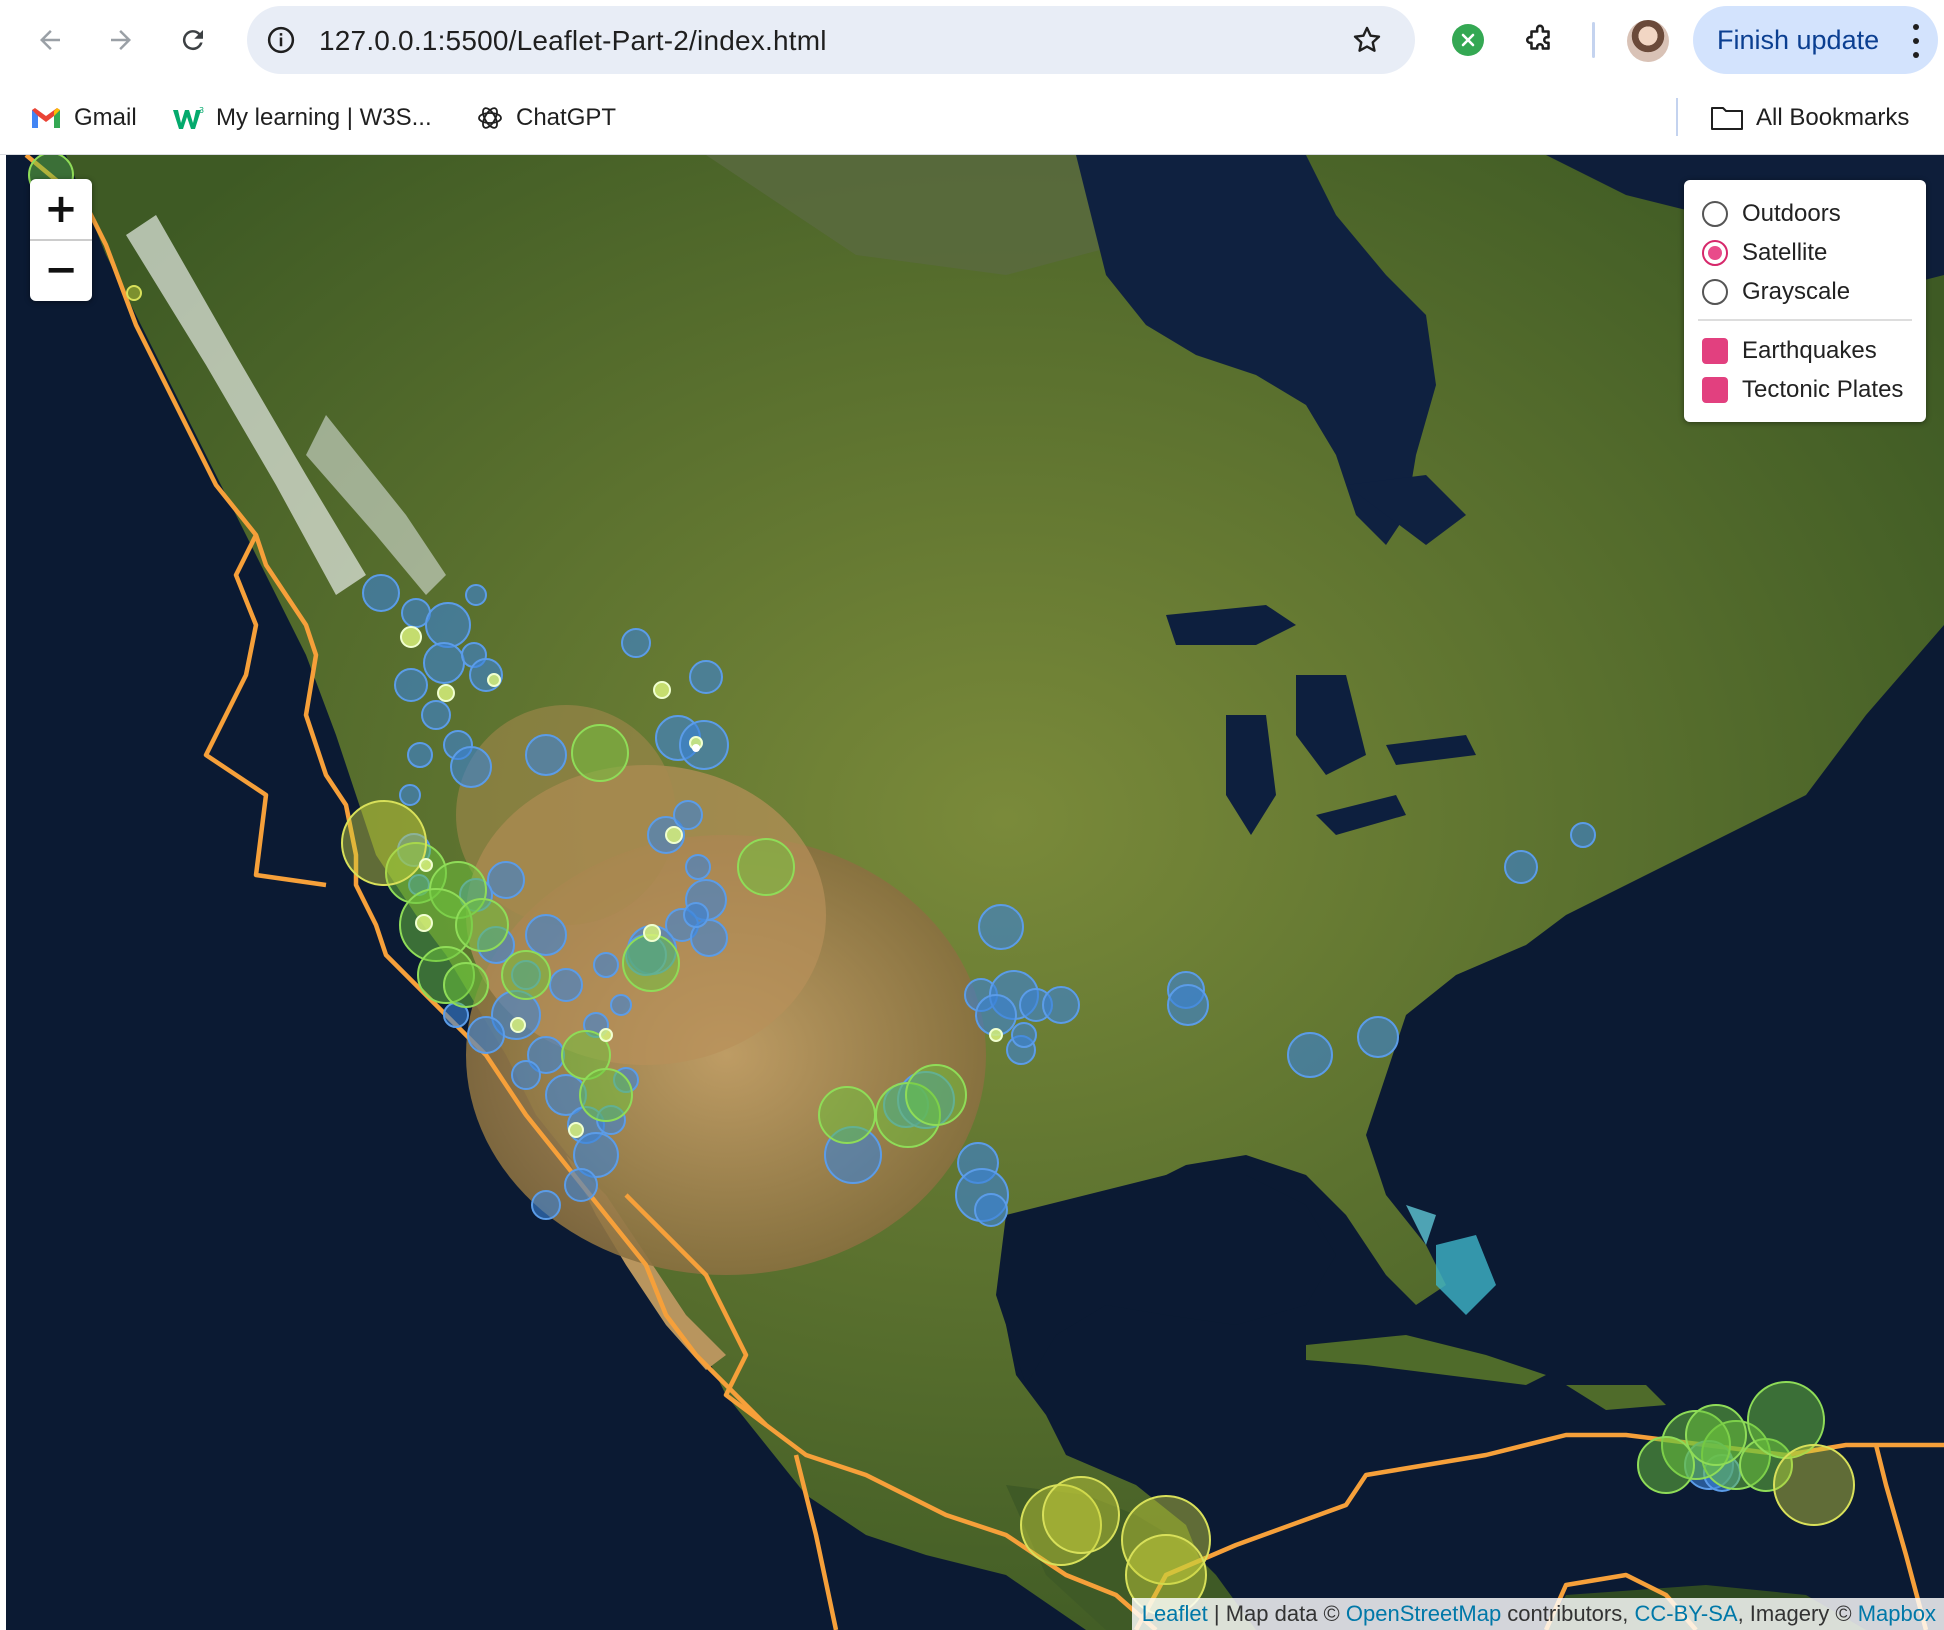 The image size is (1944, 1630). What do you see at coordinates (201, 110) in the screenshot?
I see `svg-text: 3` at bounding box center [201, 110].